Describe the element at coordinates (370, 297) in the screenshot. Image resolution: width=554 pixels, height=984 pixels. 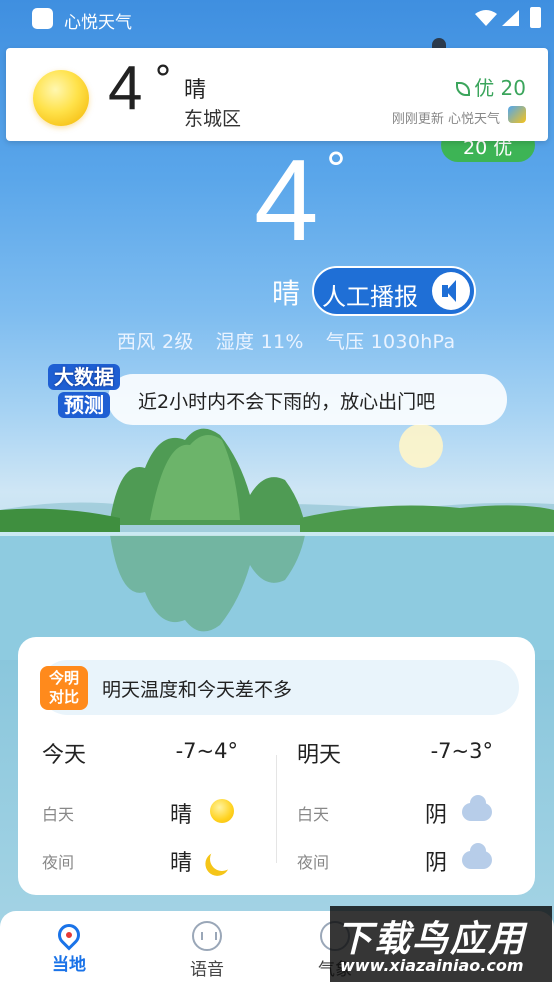
I see `broadcast-label: 人工播报` at that location.